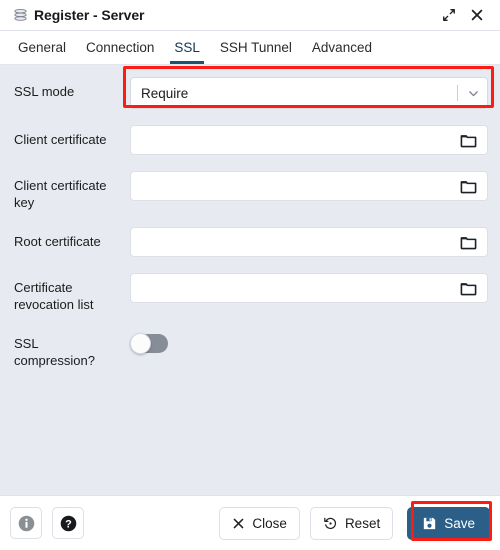 The width and height of the screenshot is (500, 550). I want to click on tab-ssl: SSL, so click(187, 47).